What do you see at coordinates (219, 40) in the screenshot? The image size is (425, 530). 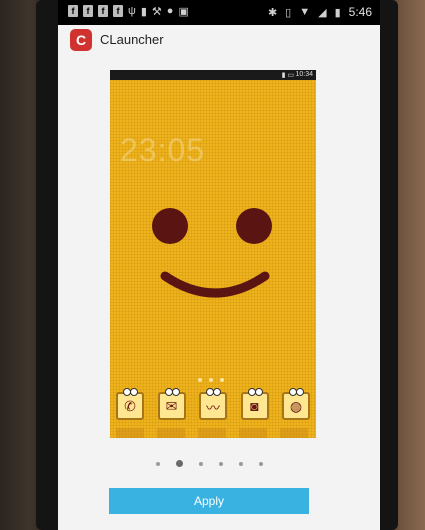 I see `app-header: C CLauncher` at bounding box center [219, 40].